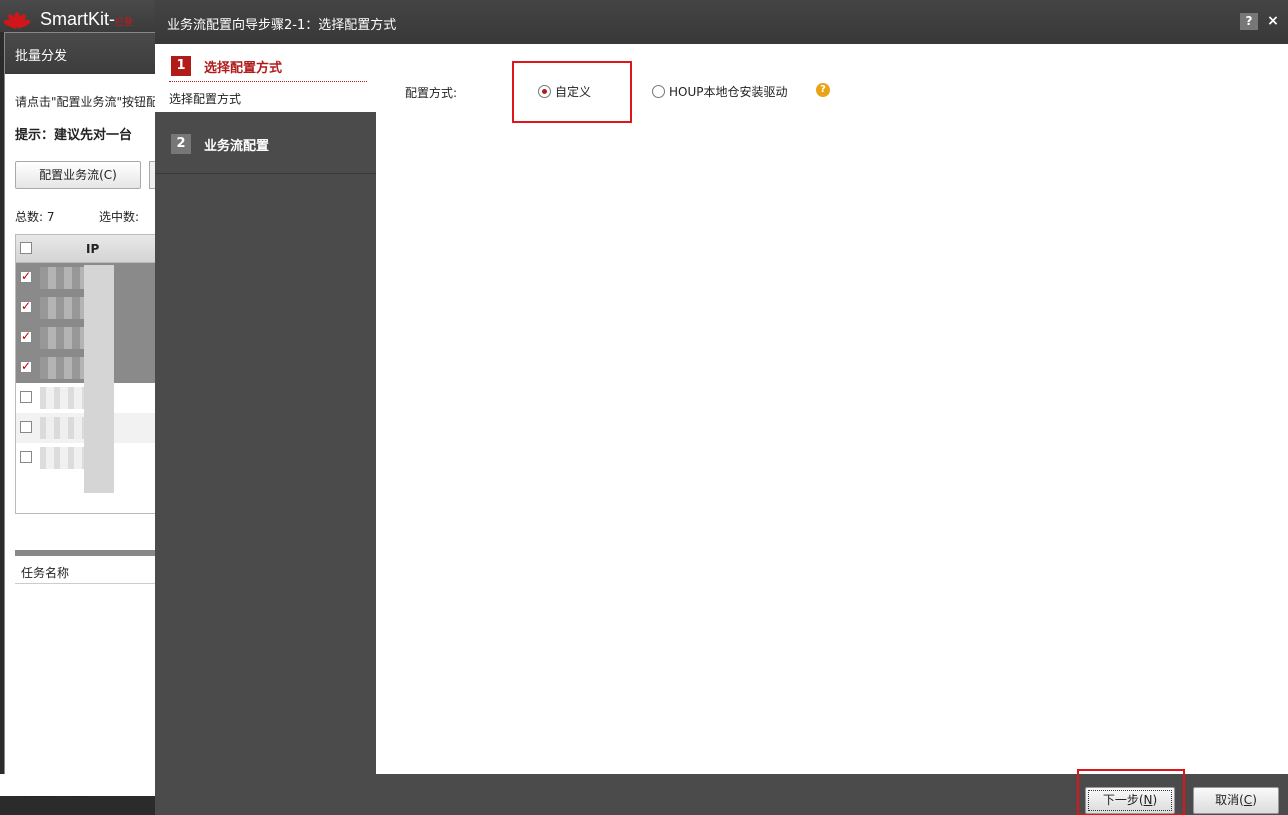 Image resolution: width=1288 pixels, height=815 pixels. What do you see at coordinates (1273, 21) in the screenshot?
I see `close-button: ×` at bounding box center [1273, 21].